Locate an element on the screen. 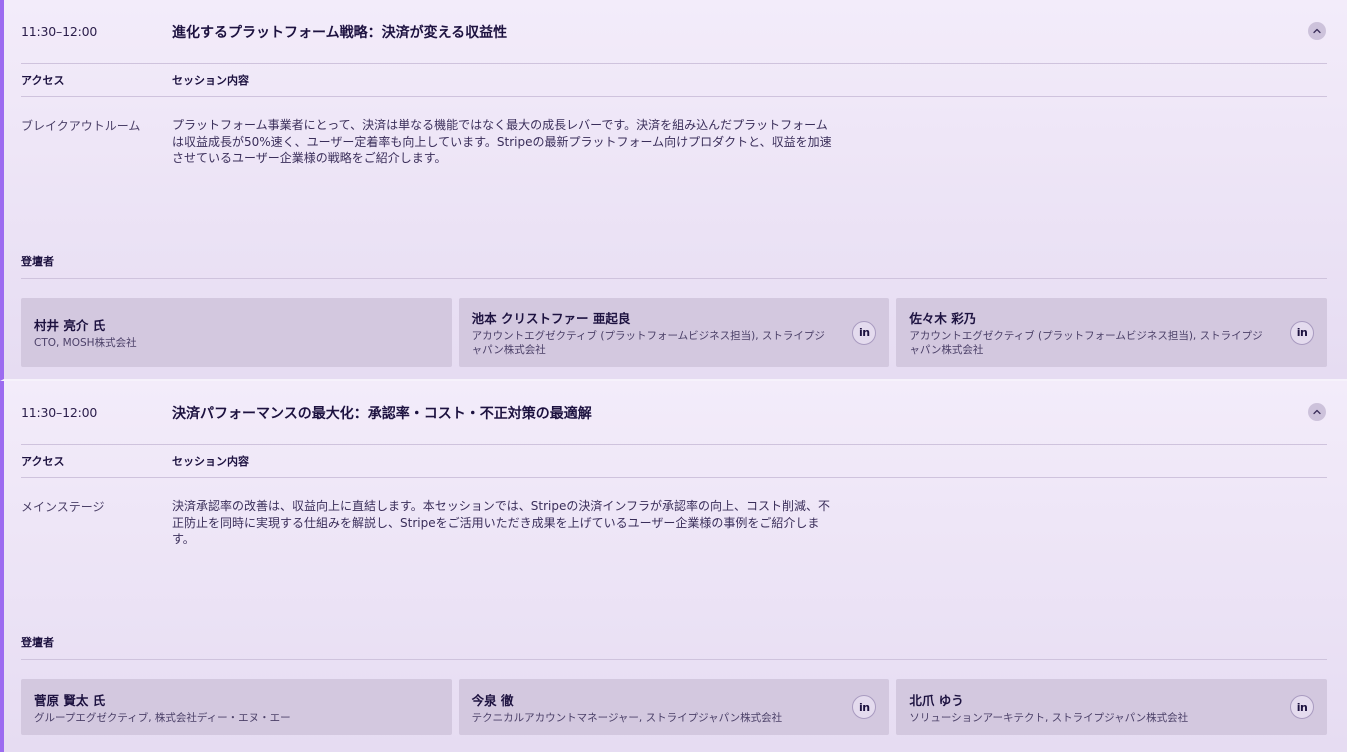  speaker-role: ソリューションアーキテクト, ストライプジャパン株式会社 is located at coordinates (1049, 717).